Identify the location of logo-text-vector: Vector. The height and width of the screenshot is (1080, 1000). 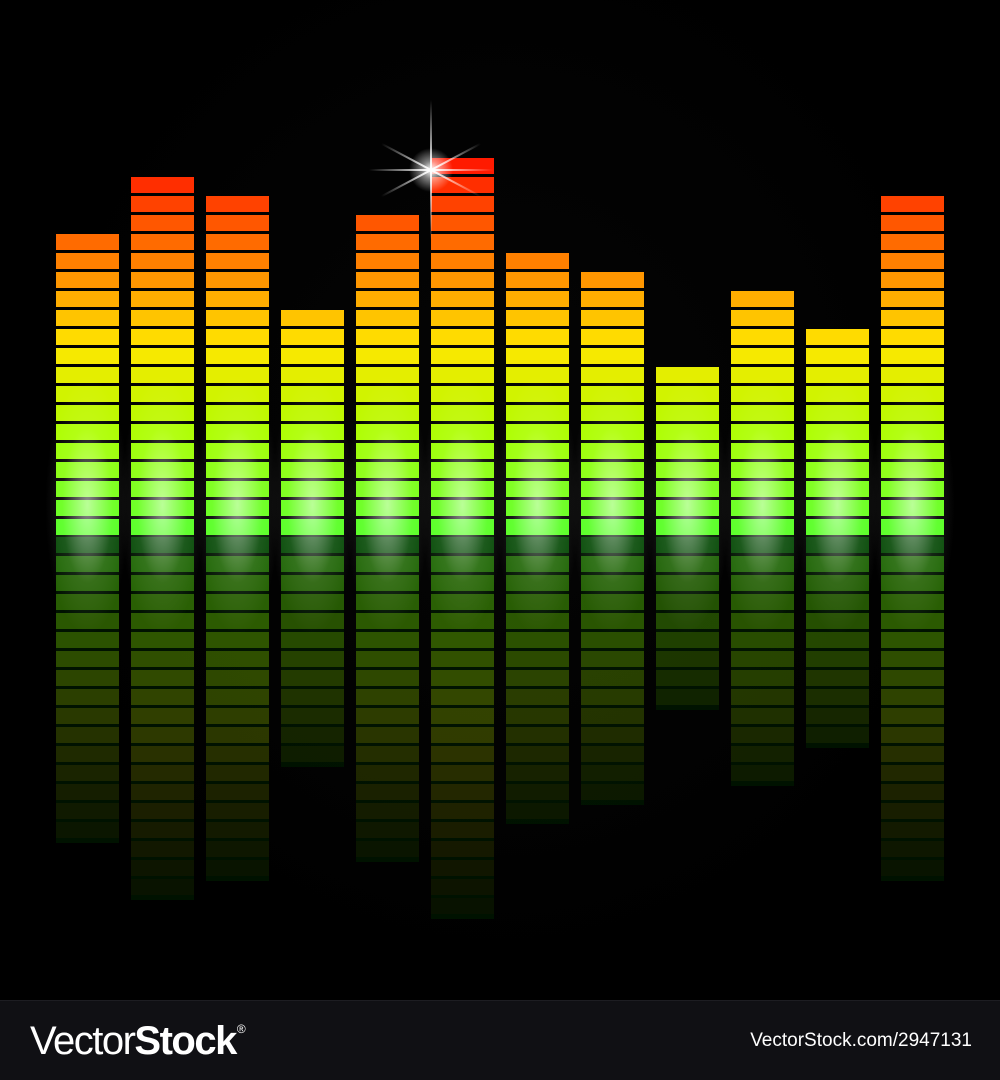
(83, 1041).